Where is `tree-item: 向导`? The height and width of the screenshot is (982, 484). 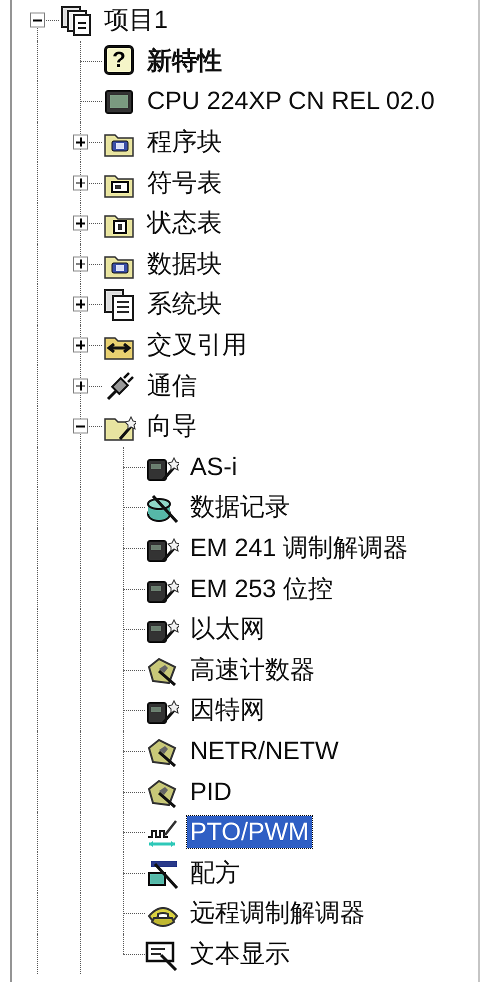
tree-item: 向导 is located at coordinates (172, 426).